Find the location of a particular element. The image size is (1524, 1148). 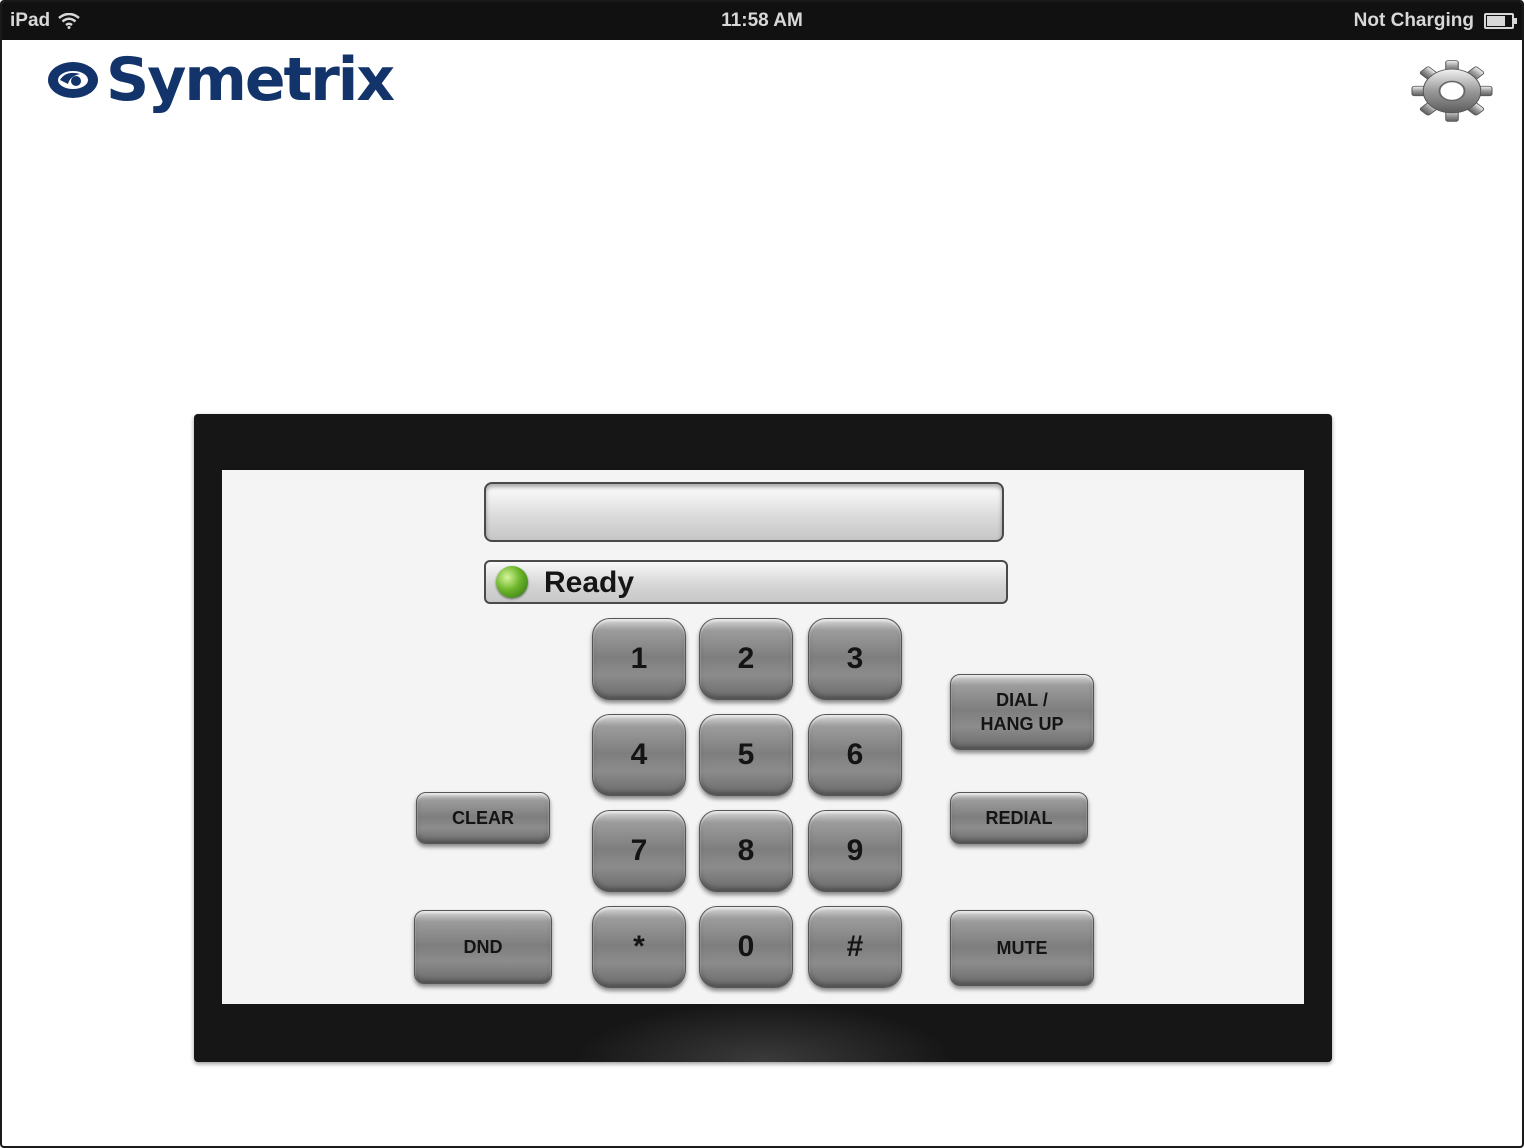

key-star: * is located at coordinates (639, 947).